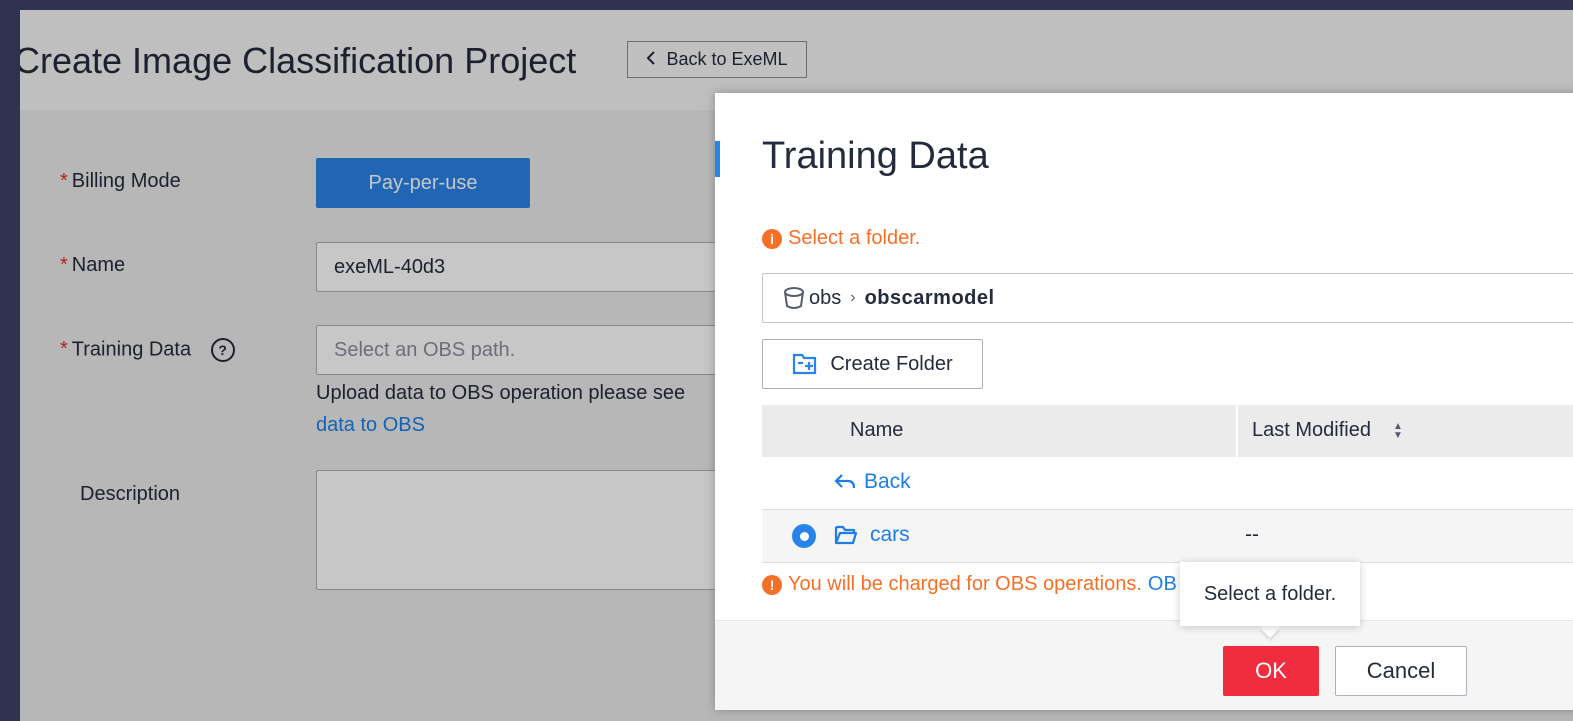 This screenshot has width=1573, height=721. I want to click on breadcrumb-current: obscarmodel, so click(929, 297).